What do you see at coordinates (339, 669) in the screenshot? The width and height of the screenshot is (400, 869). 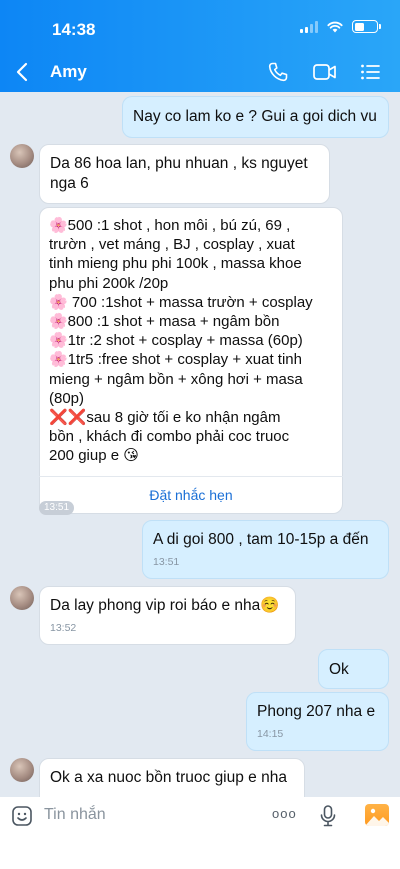 I see `message-text: Ok` at bounding box center [339, 669].